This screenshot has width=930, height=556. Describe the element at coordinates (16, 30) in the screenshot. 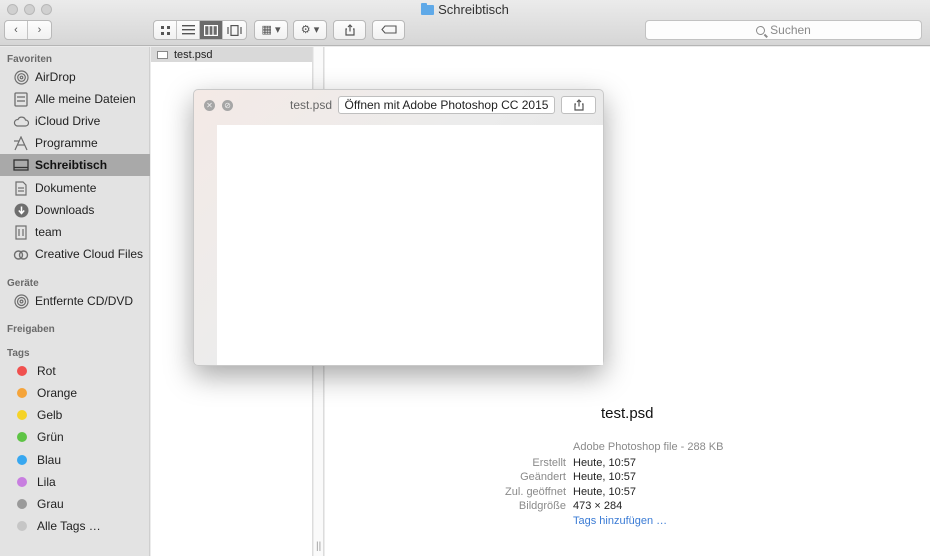

I see `back-button: ‹` at that location.